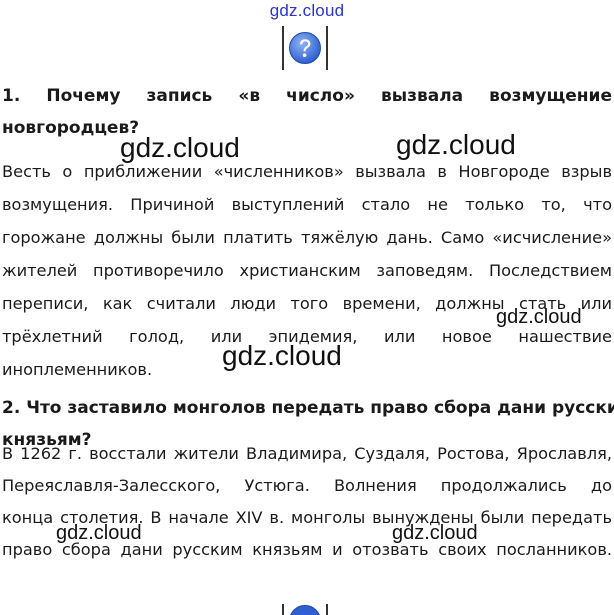 The width and height of the screenshot is (614, 615). I want to click on question-1-title-line-2: новгородцев?, so click(71, 128).